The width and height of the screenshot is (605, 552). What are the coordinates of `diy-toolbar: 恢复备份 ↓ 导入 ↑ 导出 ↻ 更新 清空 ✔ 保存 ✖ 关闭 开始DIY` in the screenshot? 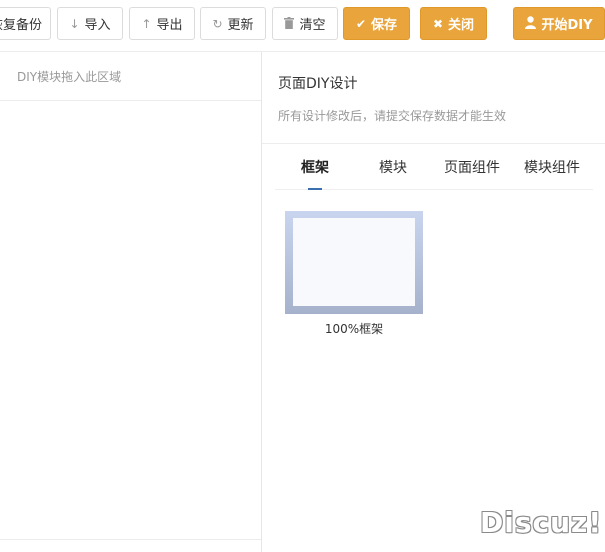 It's located at (302, 25).